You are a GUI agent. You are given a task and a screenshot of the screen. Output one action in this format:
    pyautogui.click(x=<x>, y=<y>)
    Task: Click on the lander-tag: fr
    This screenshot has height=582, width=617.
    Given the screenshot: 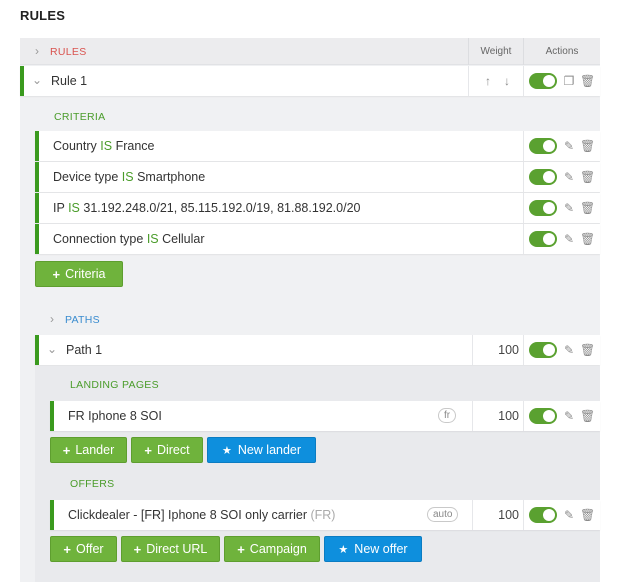 What is the action you would take?
    pyautogui.click(x=447, y=415)
    